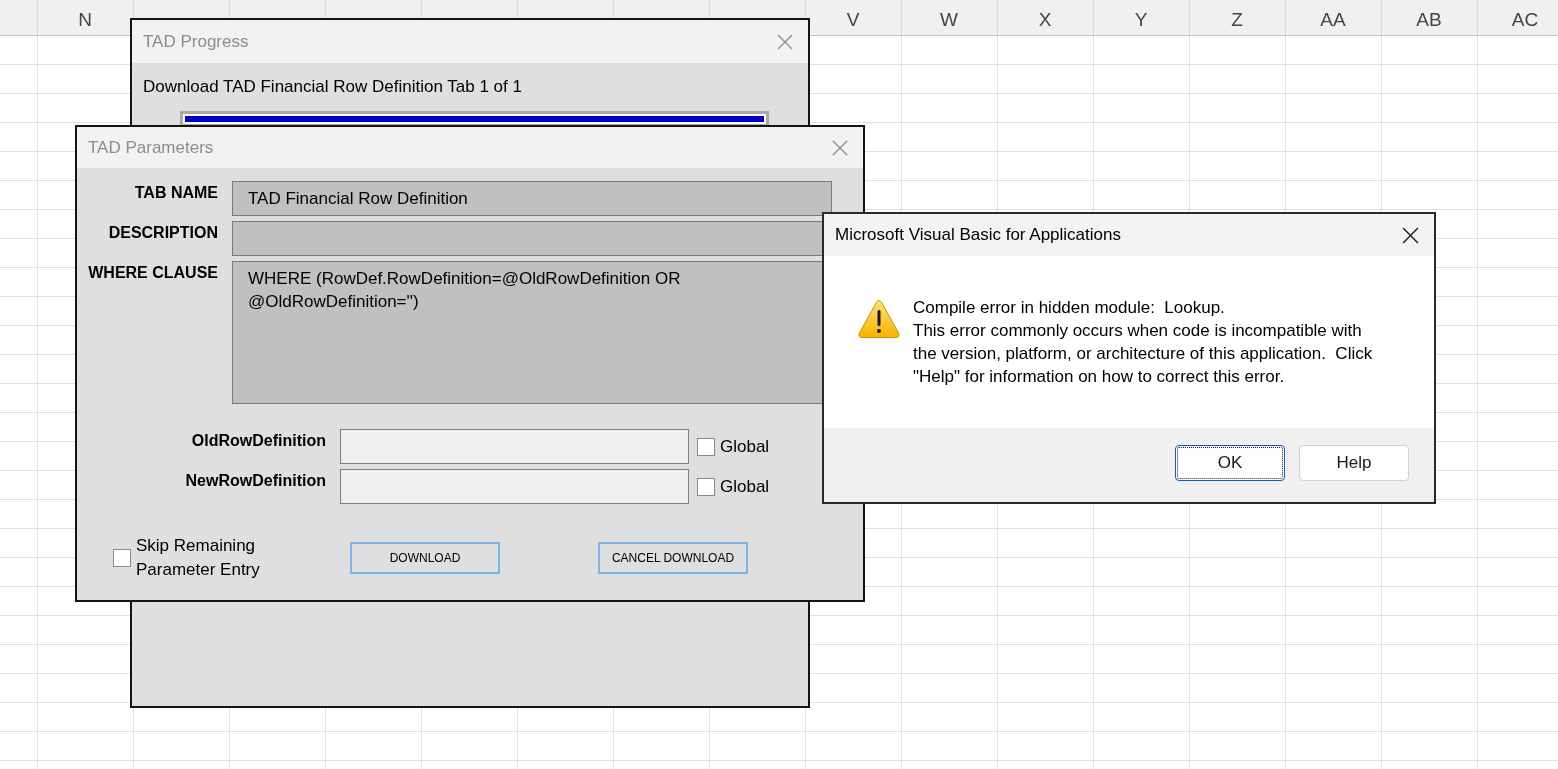 This screenshot has width=1558, height=769. What do you see at coordinates (85, 17) in the screenshot?
I see `column-header: N` at bounding box center [85, 17].